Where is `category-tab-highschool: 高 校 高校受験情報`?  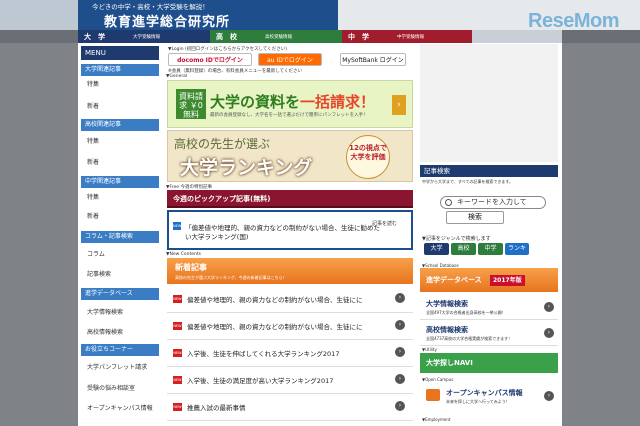 category-tab-highschool: 高 校 高校受験情報 is located at coordinates (276, 36).